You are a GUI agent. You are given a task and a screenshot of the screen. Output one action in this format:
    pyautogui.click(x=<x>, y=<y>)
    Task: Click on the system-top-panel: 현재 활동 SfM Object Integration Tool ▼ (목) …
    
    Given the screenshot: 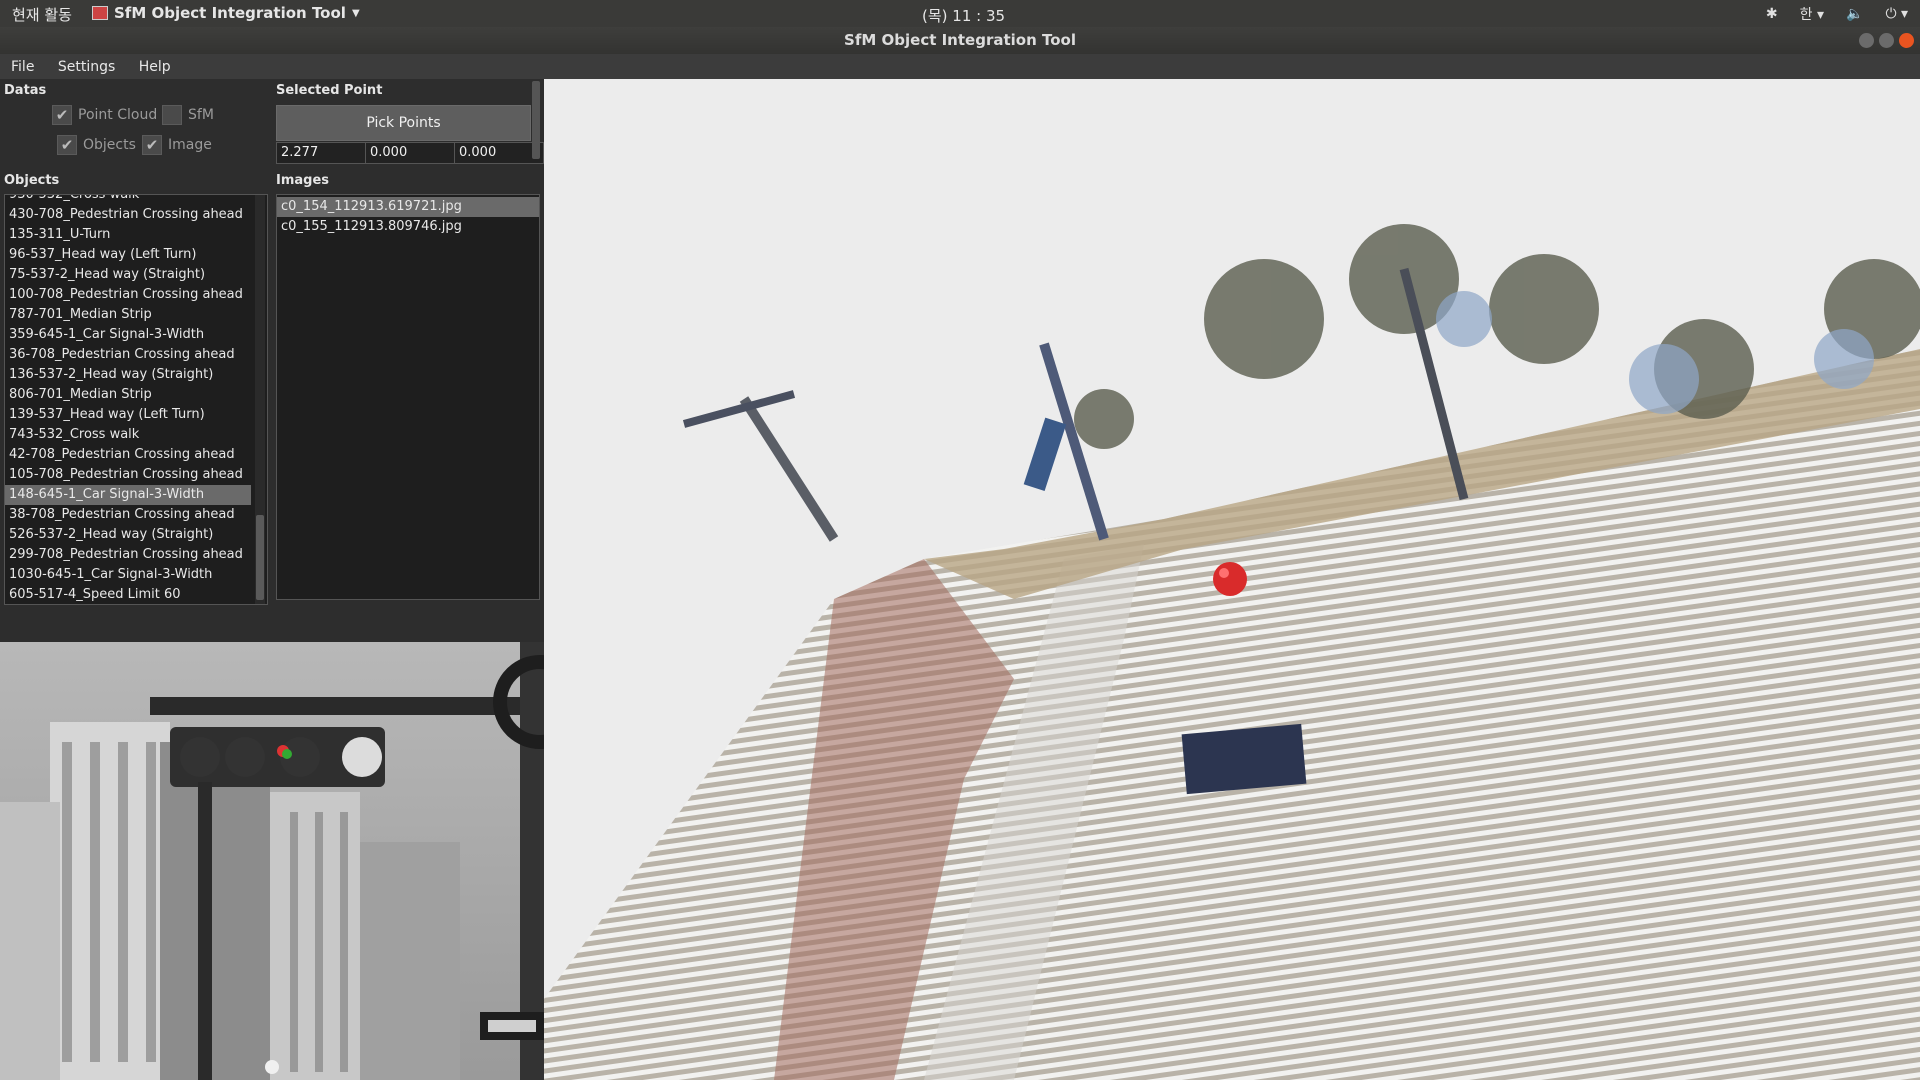 What is the action you would take?
    pyautogui.click(x=960, y=13)
    